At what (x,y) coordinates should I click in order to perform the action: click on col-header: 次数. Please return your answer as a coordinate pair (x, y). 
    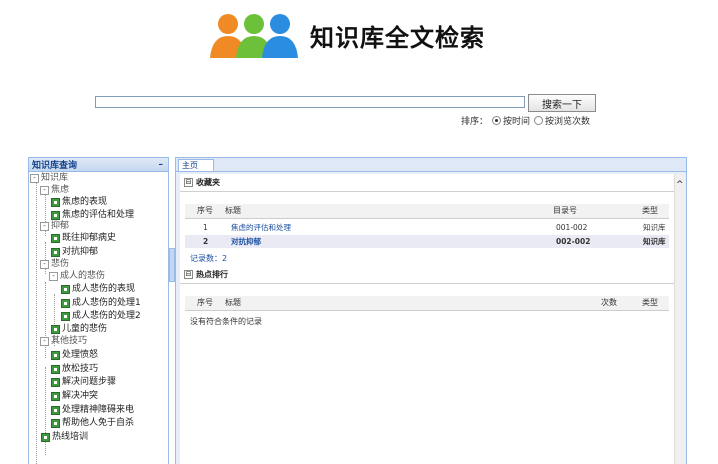
    Looking at the image, I should click on (609, 302).